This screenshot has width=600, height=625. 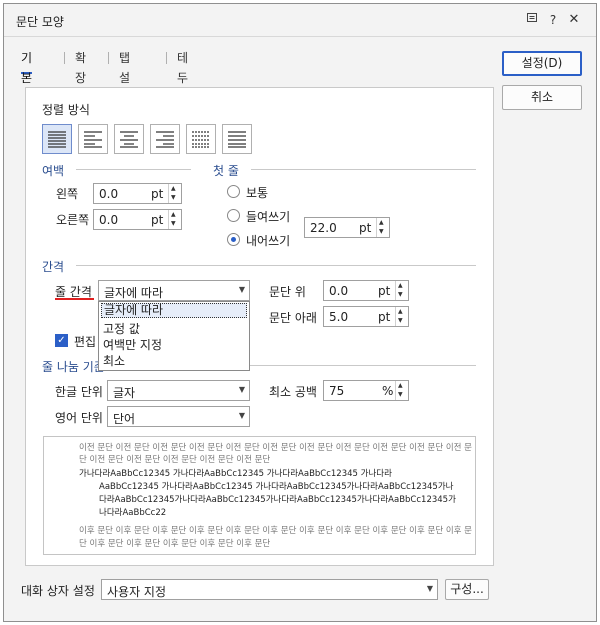 What do you see at coordinates (109, 194) in the screenshot?
I see `left-margin-value: 0.0` at bounding box center [109, 194].